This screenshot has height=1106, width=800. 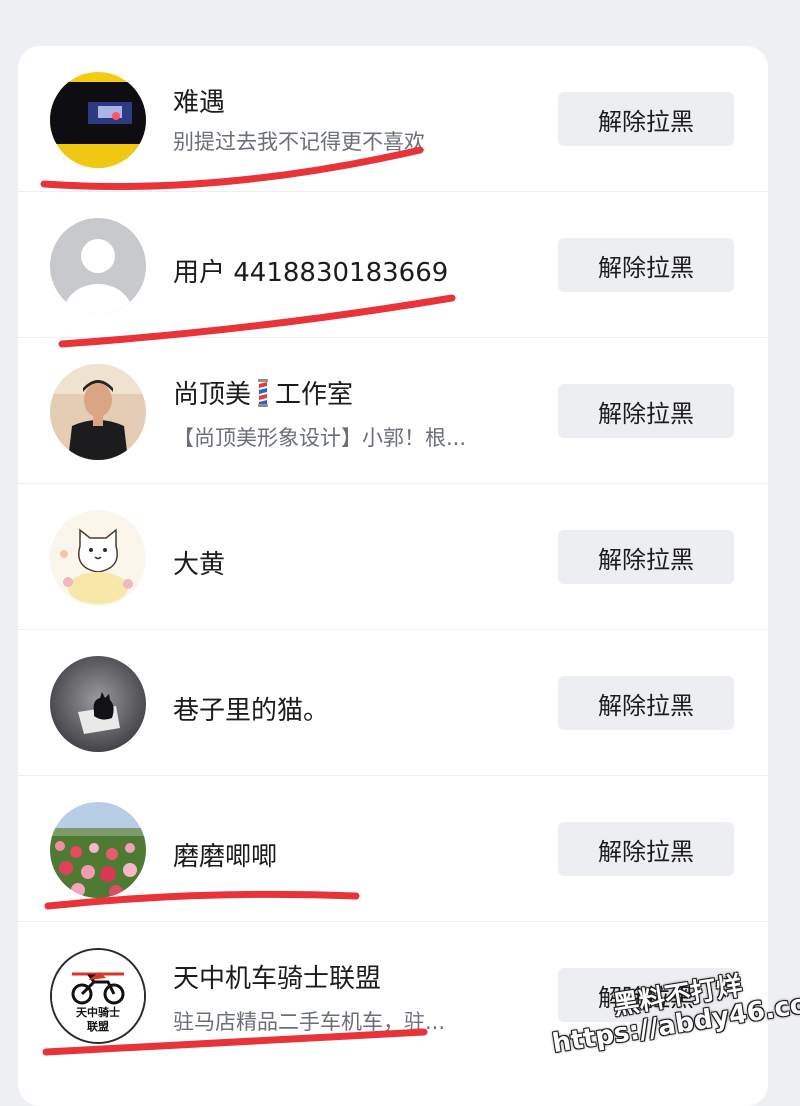 What do you see at coordinates (98, 266) in the screenshot?
I see `default-user-avatar` at bounding box center [98, 266].